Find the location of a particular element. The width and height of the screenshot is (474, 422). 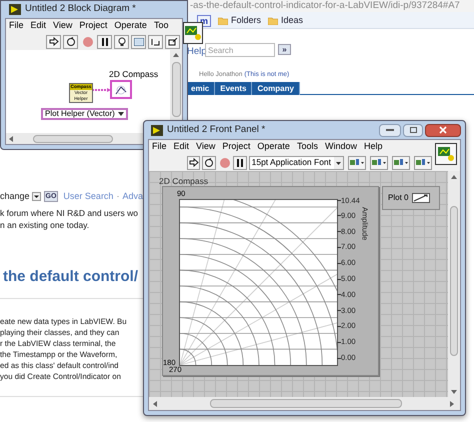

highlight-icon is located at coordinates (122, 41).